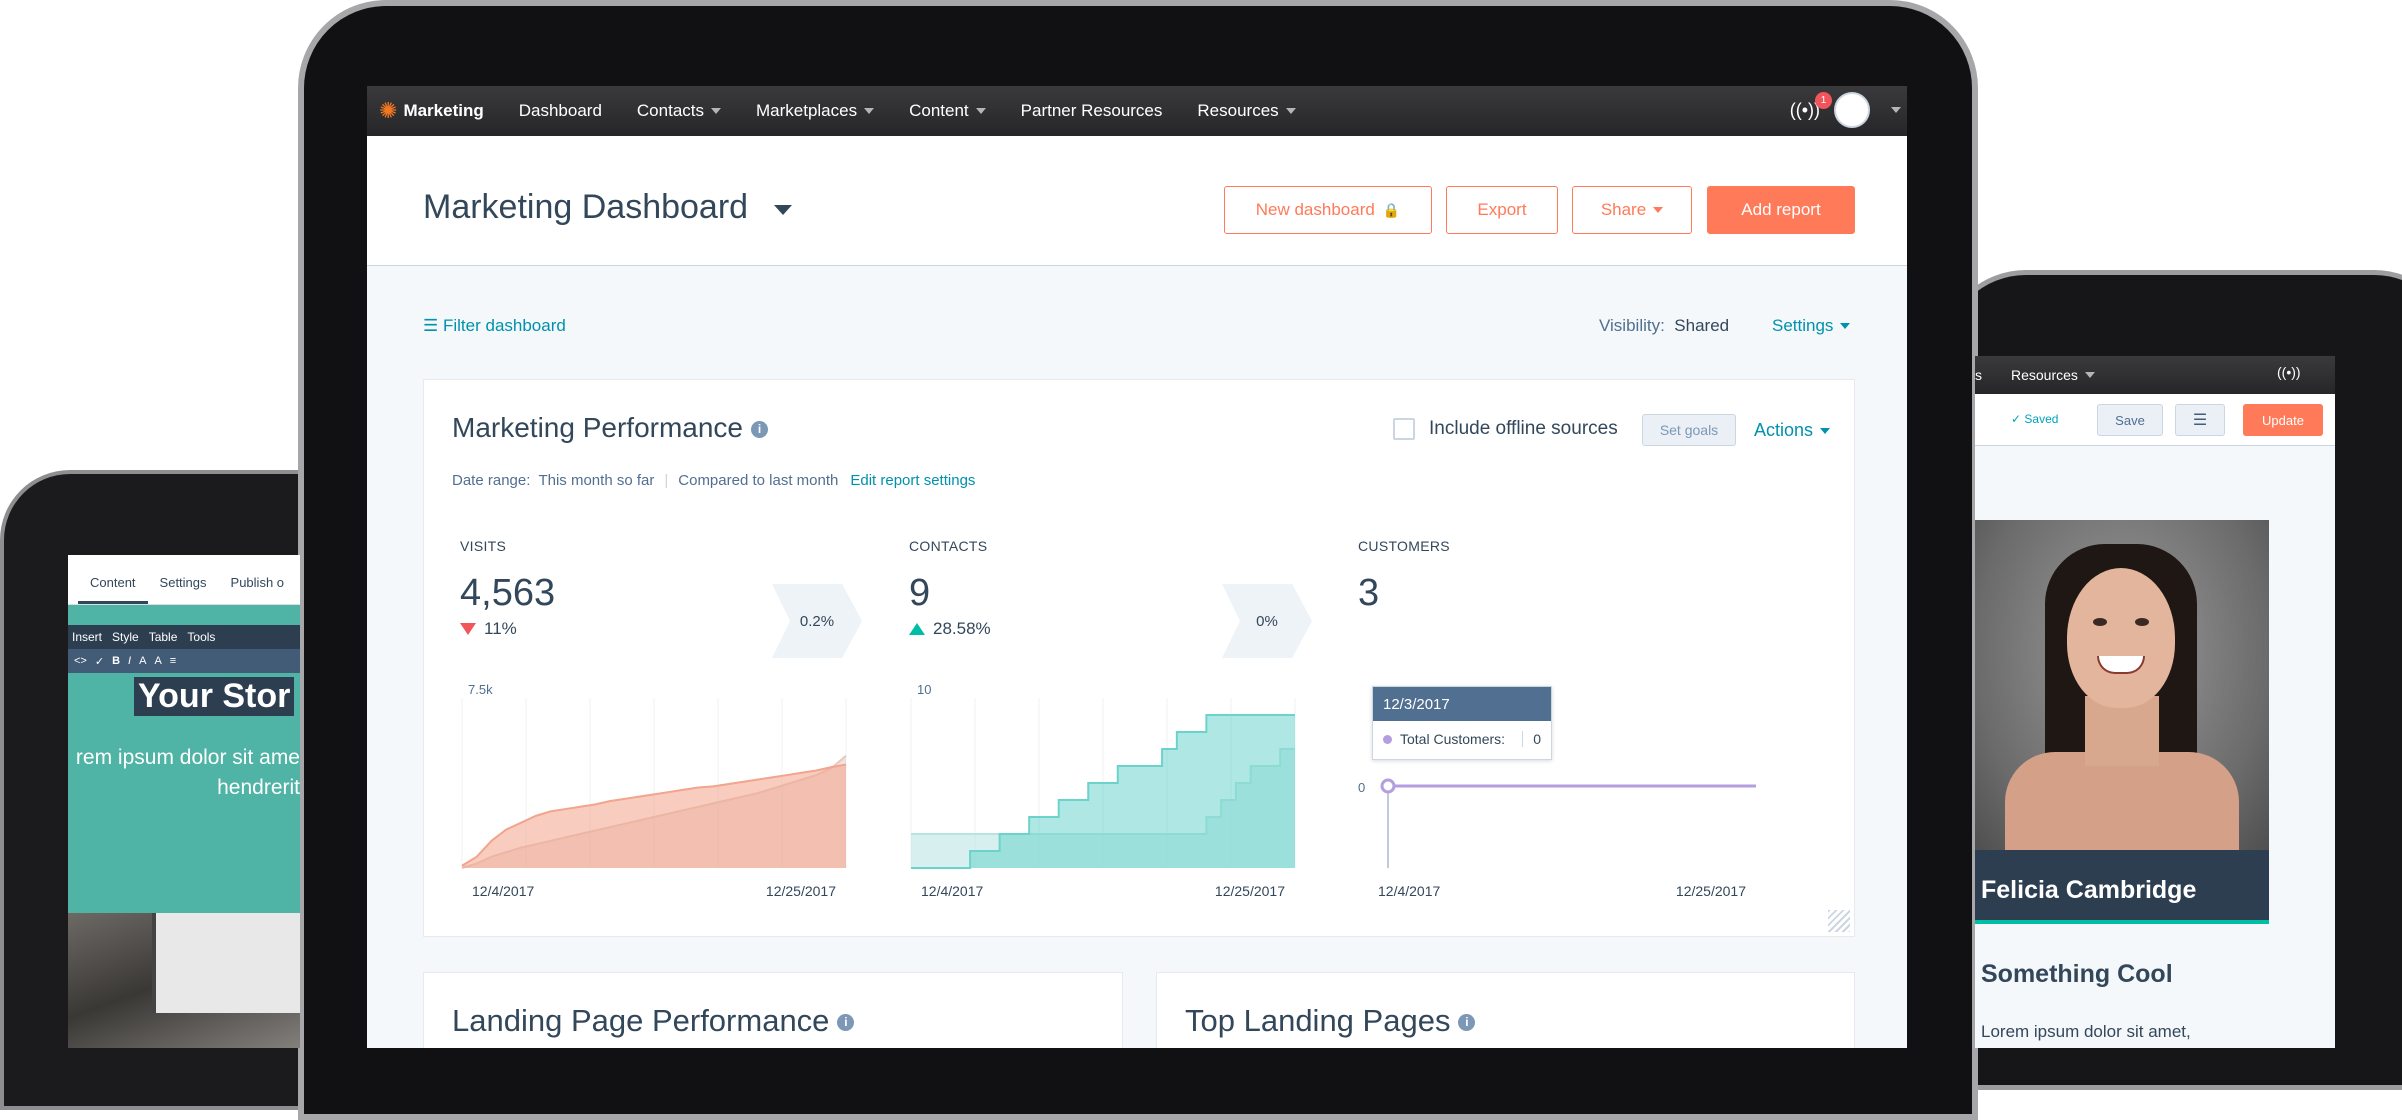 The image size is (2402, 1120). Describe the element at coordinates (1387, 739) in the screenshot. I see `series-dot-icon` at that location.